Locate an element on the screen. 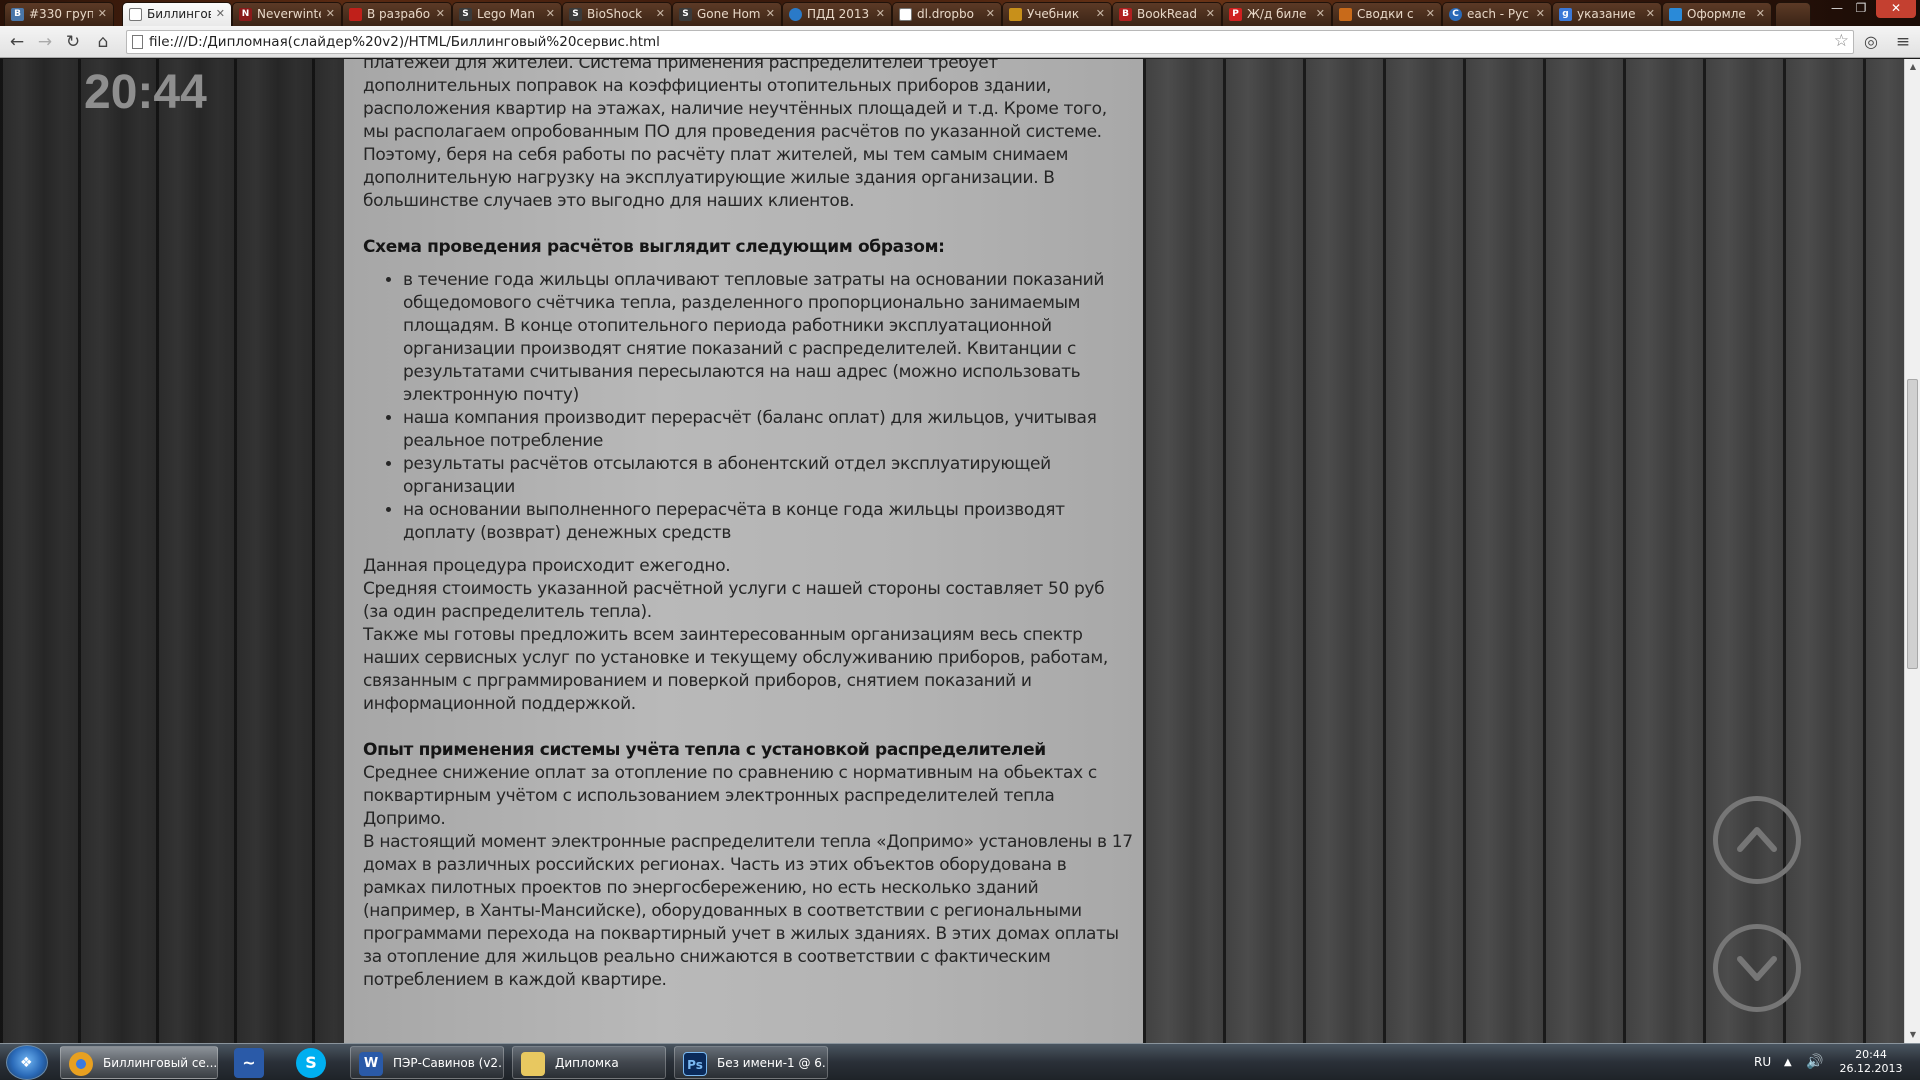 This screenshot has width=1920, height=1080. page-clock: 20:44 is located at coordinates (145, 92).